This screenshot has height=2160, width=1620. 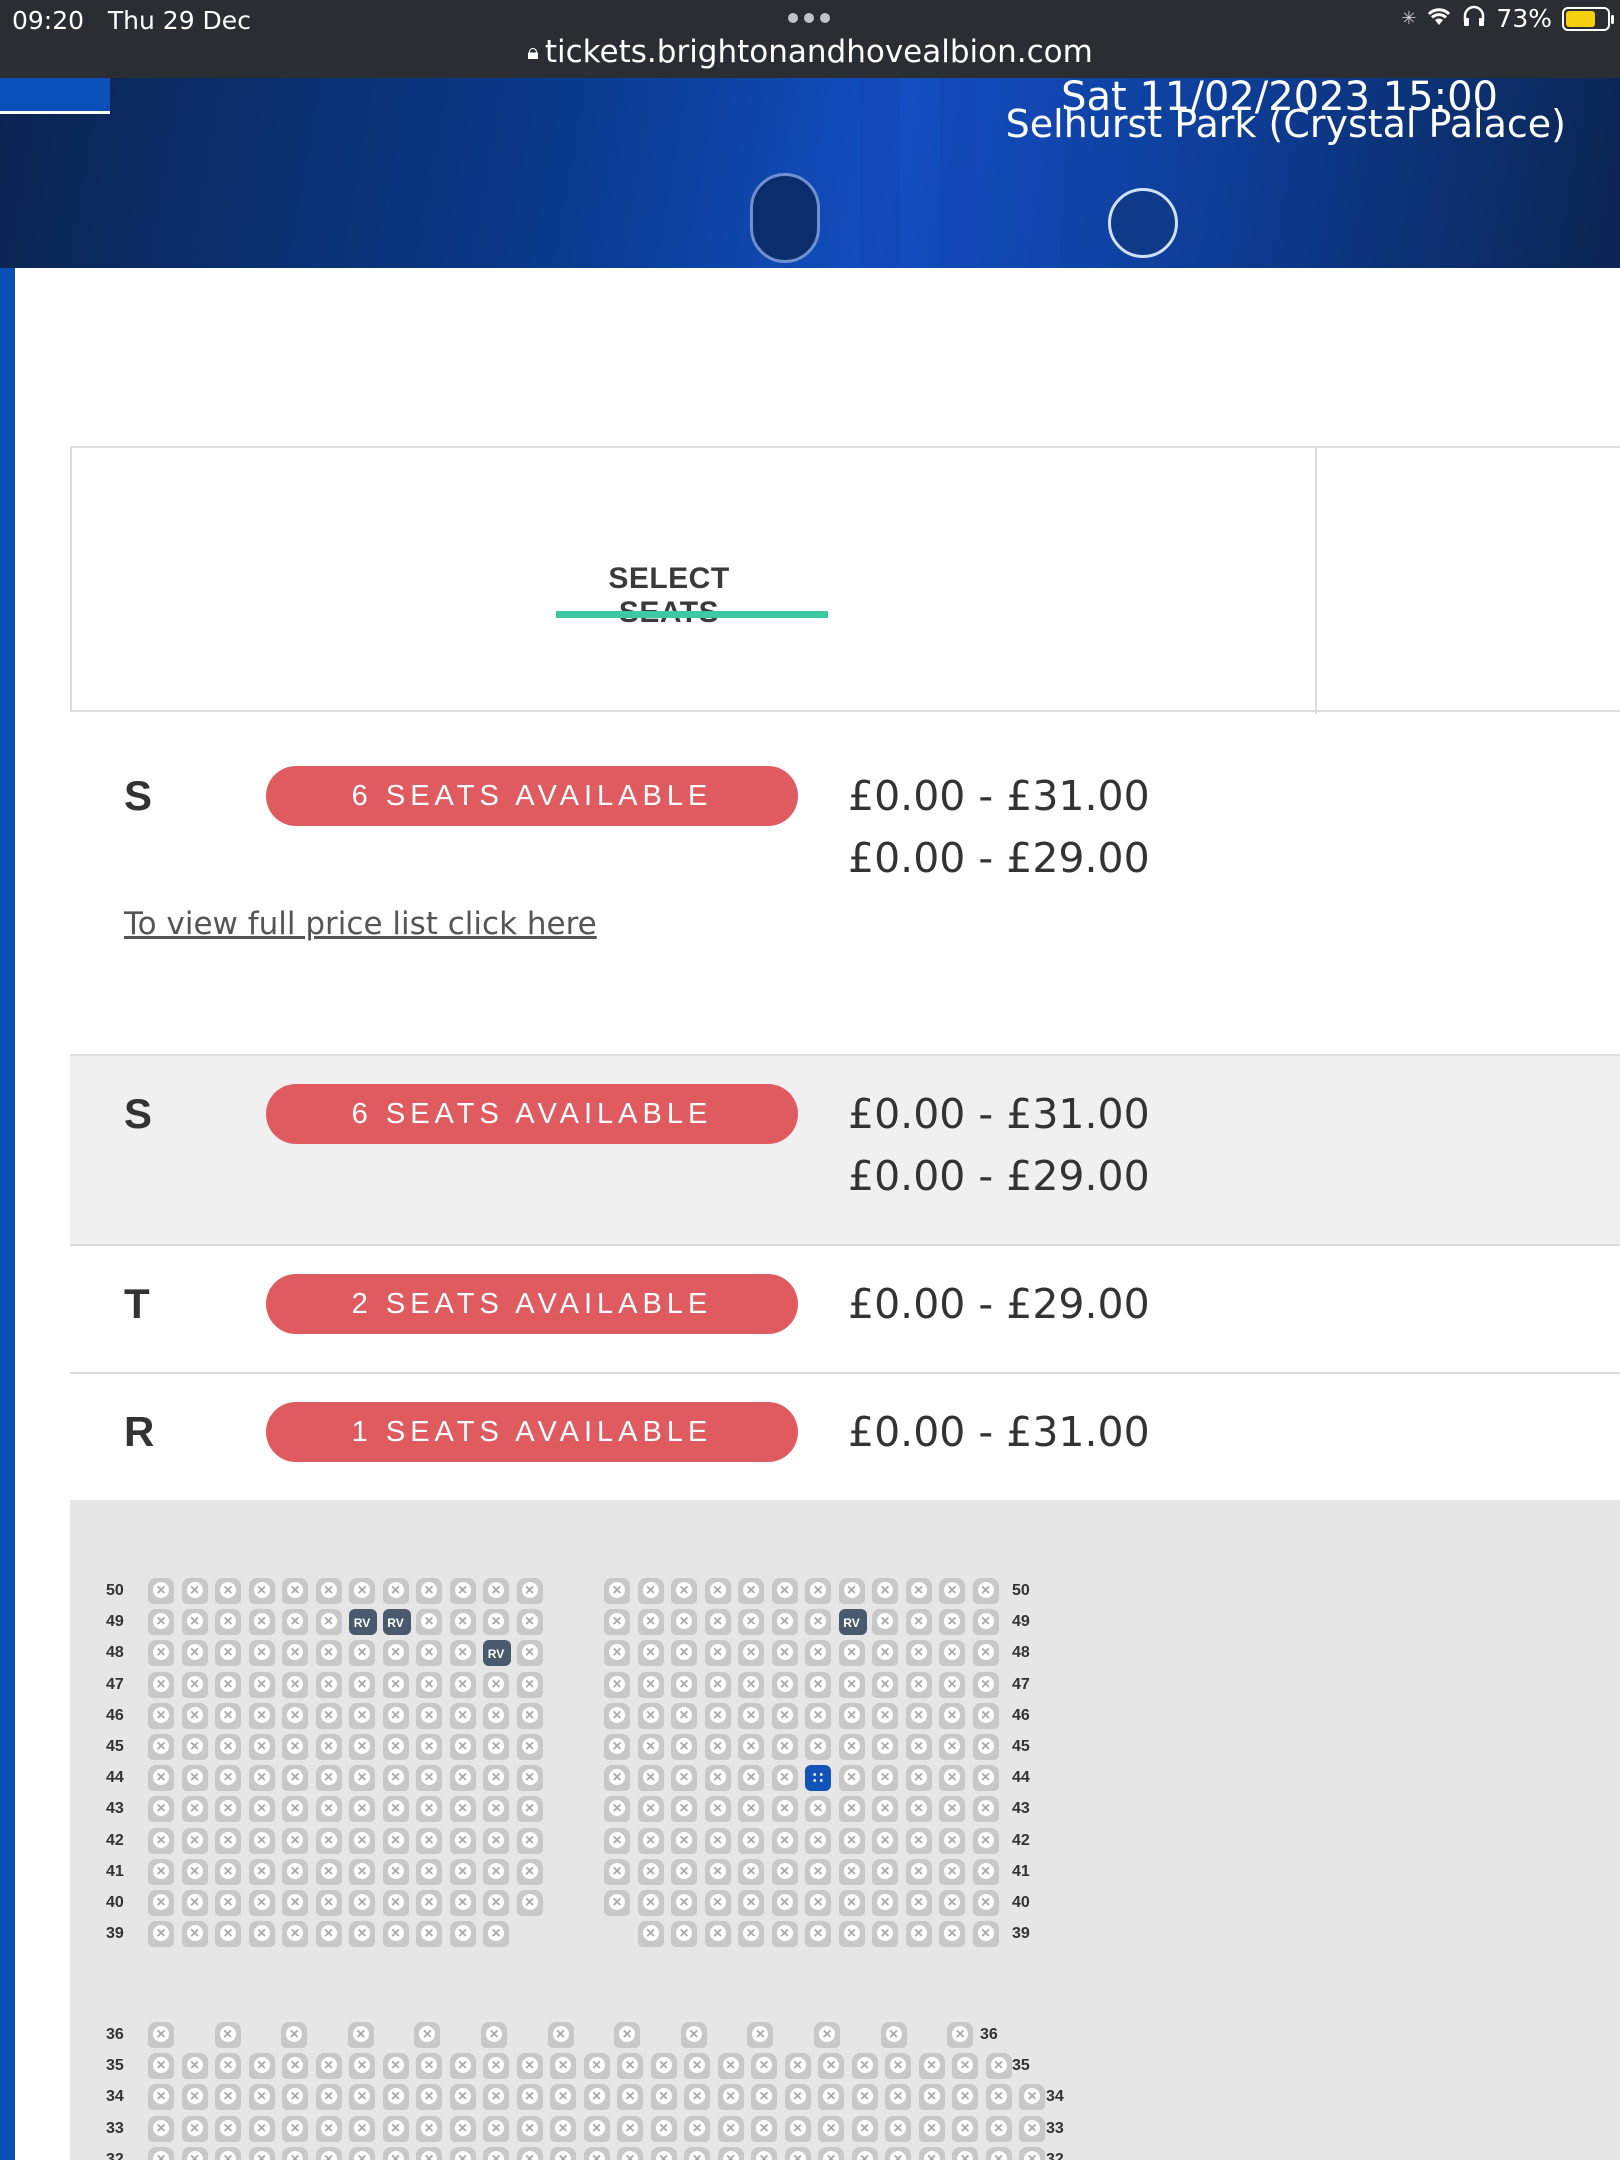 I want to click on seats-available-button: 1 SEATS AVAILABLE, so click(x=532, y=1432).